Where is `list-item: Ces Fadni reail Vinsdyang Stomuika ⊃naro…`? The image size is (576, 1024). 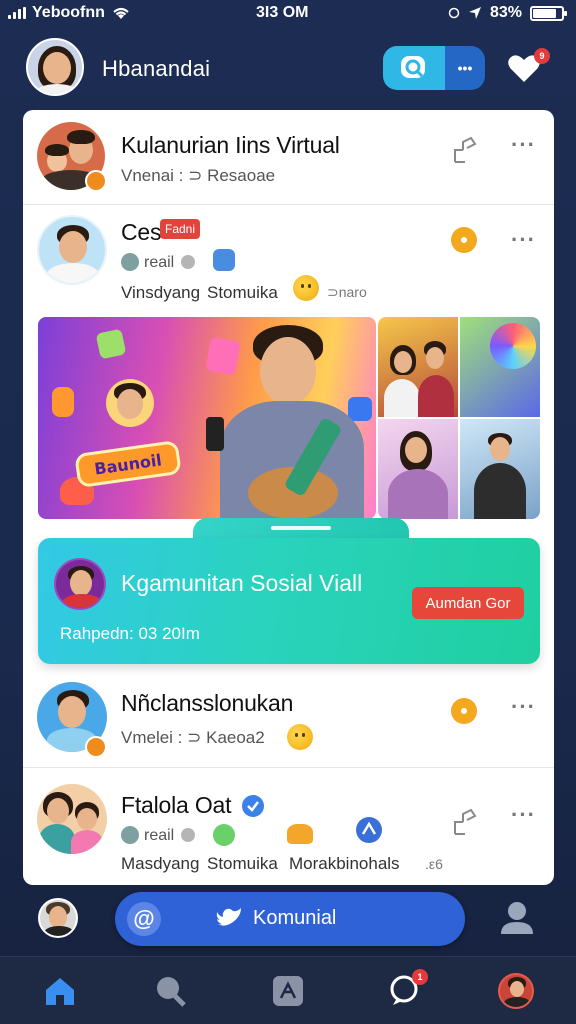 list-item: Ces Fadni reail Vinsdyang Stomuika ⊃naro… is located at coordinates (288, 254).